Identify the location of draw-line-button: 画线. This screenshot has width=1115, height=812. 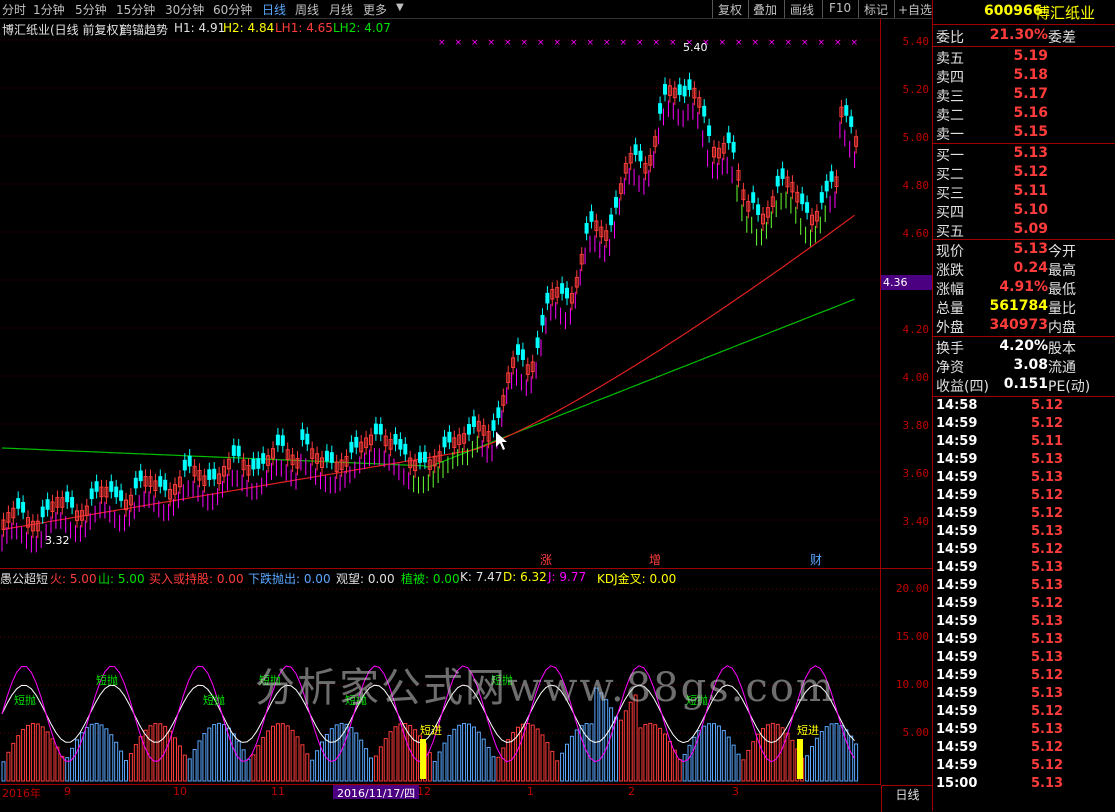
(802, 9).